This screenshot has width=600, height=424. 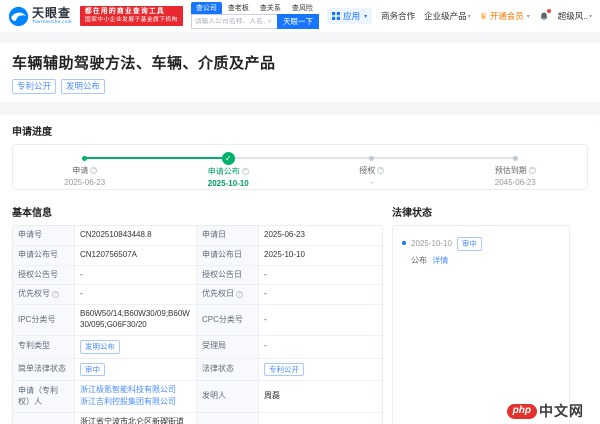 I want to click on apps-label: 应用, so click(x=352, y=16).